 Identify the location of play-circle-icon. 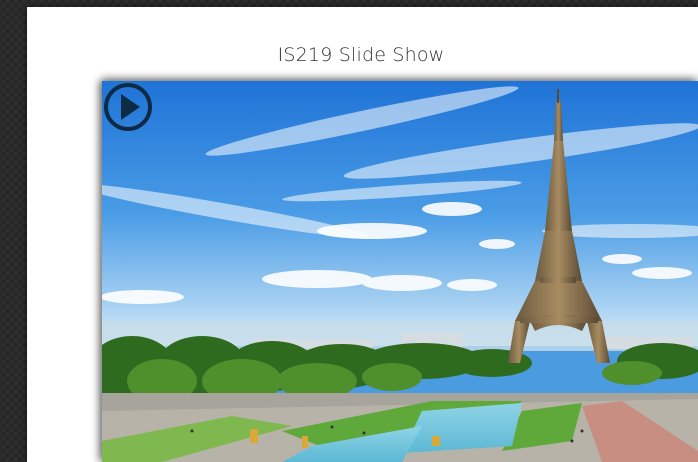
(128, 107).